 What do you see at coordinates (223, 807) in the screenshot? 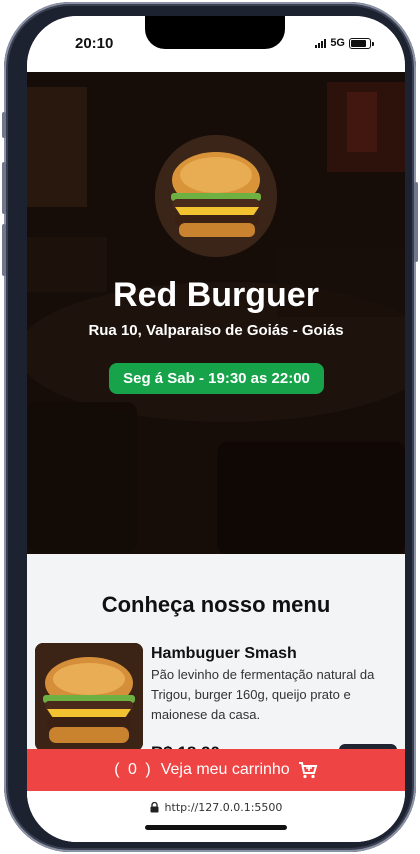
I see `url-text: http://127.0.0.1:5500` at bounding box center [223, 807].